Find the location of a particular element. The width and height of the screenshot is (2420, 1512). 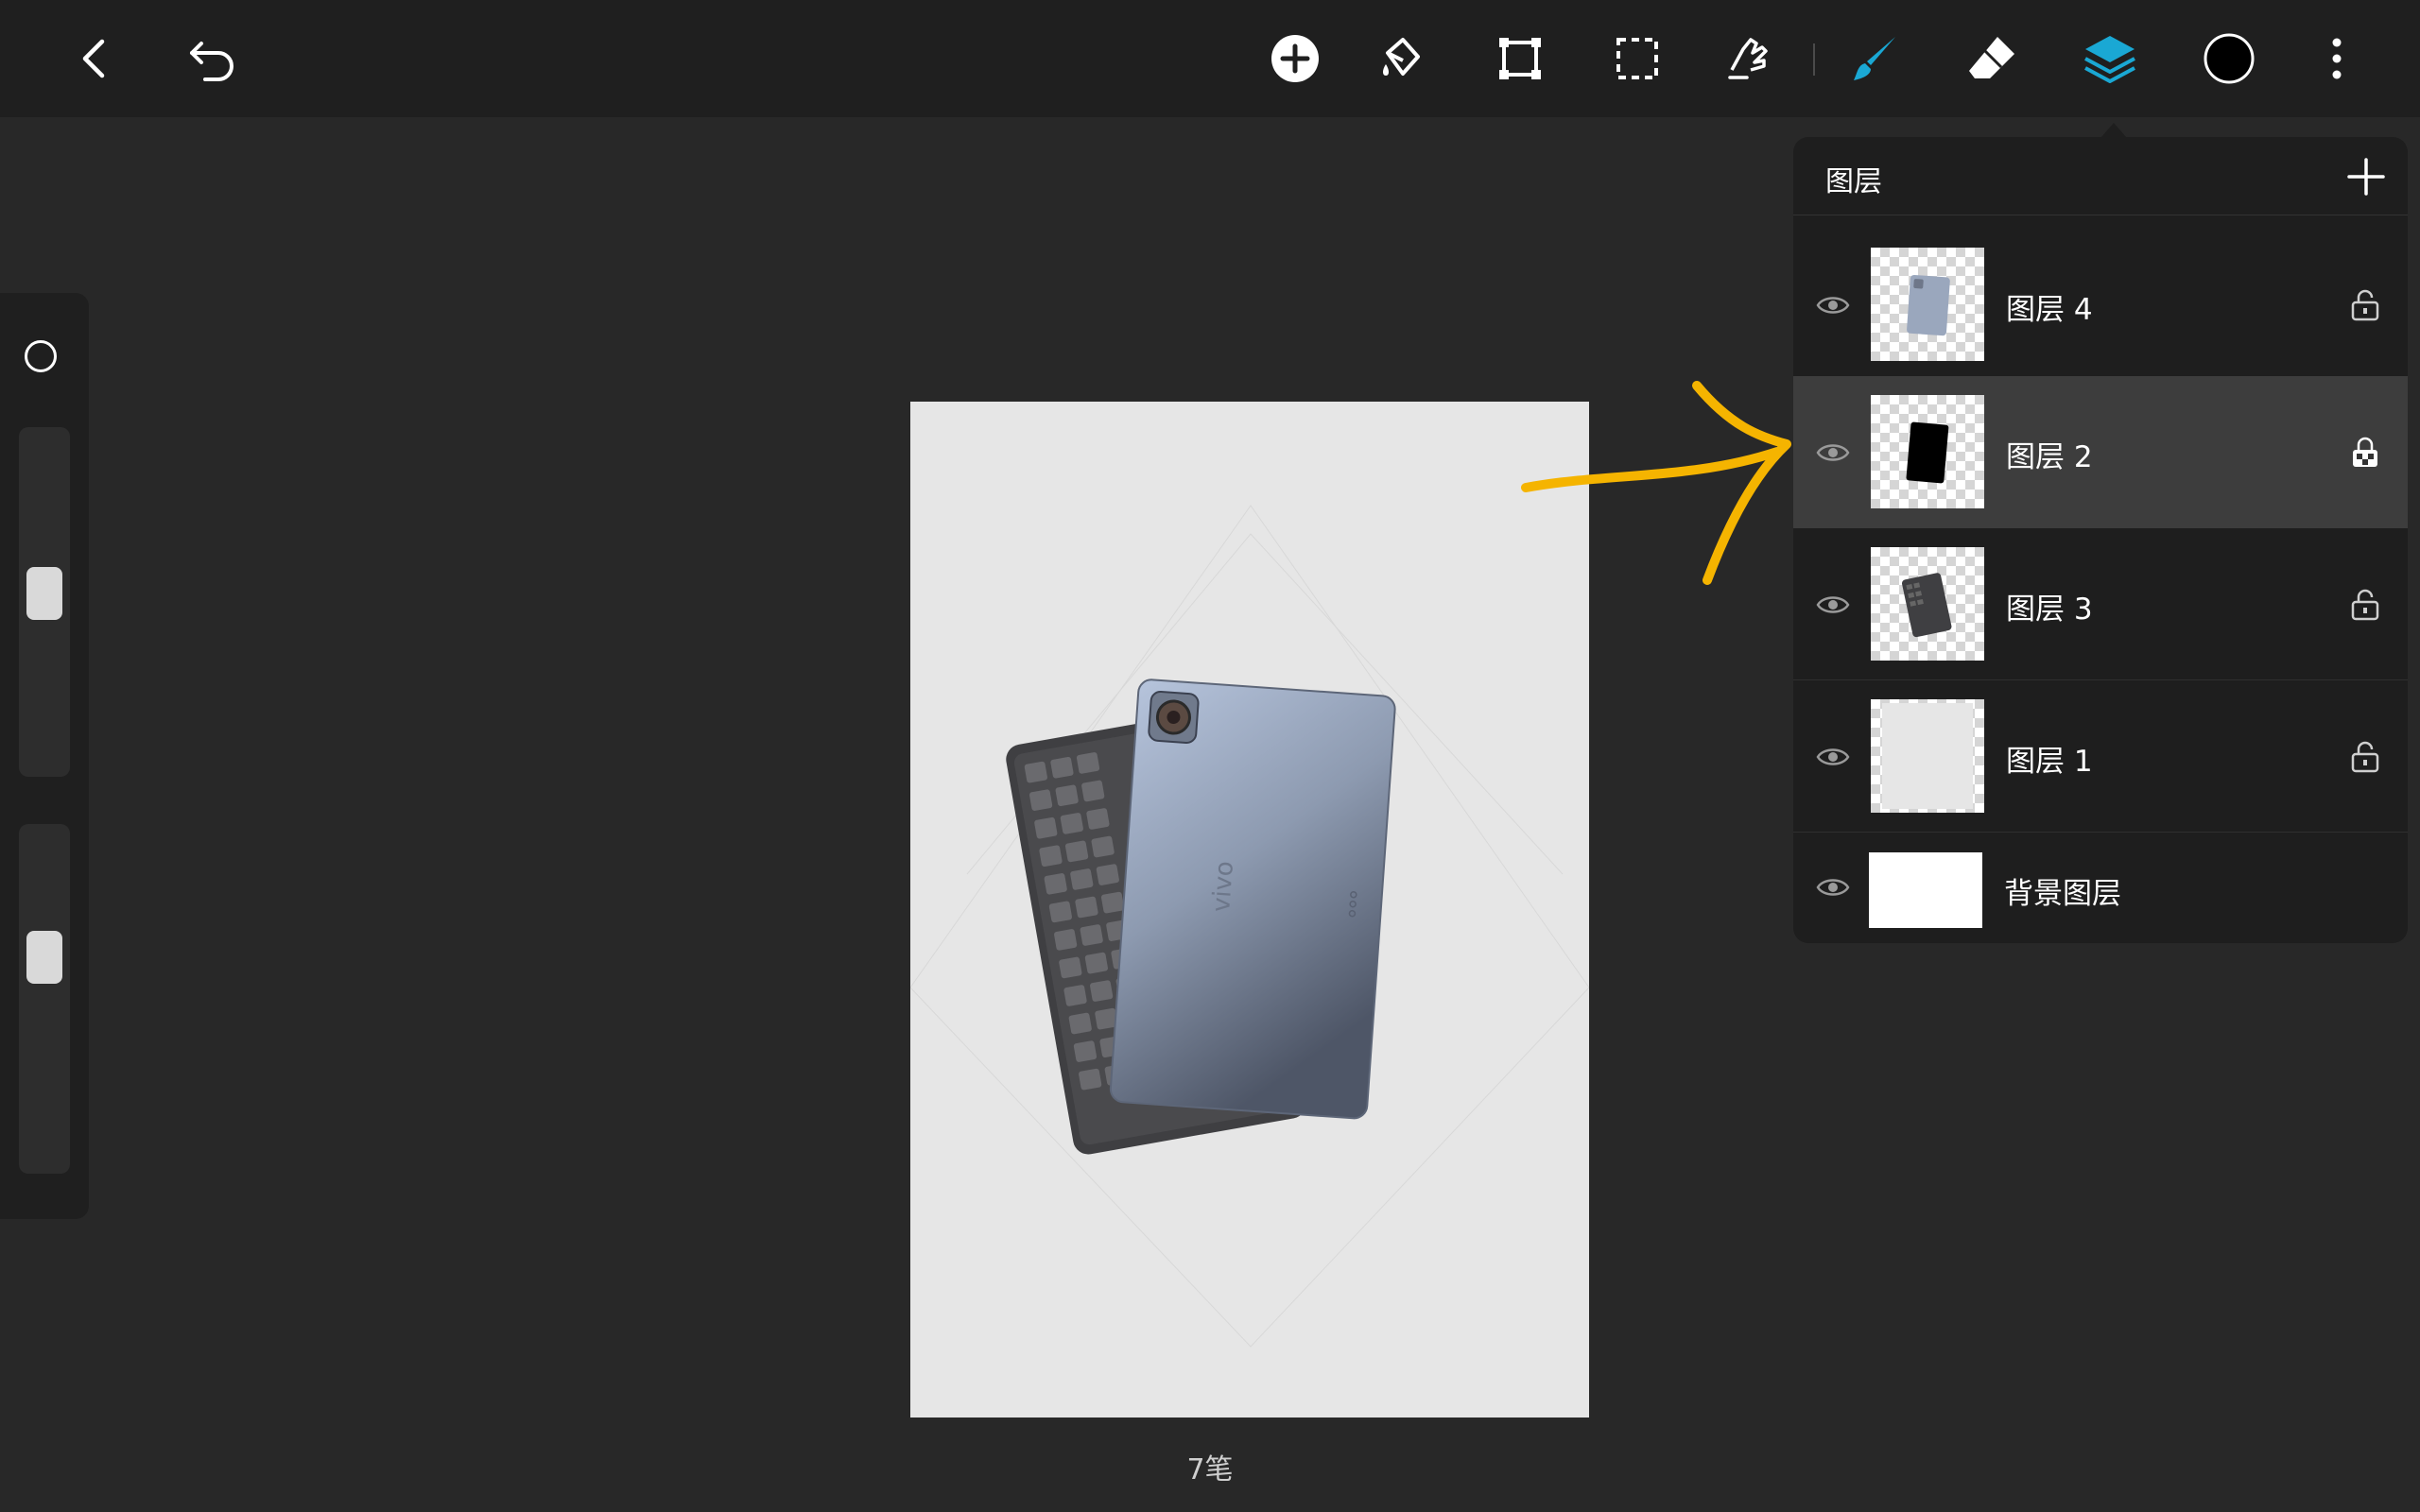

panel-pointer is located at coordinates (2113, 130).